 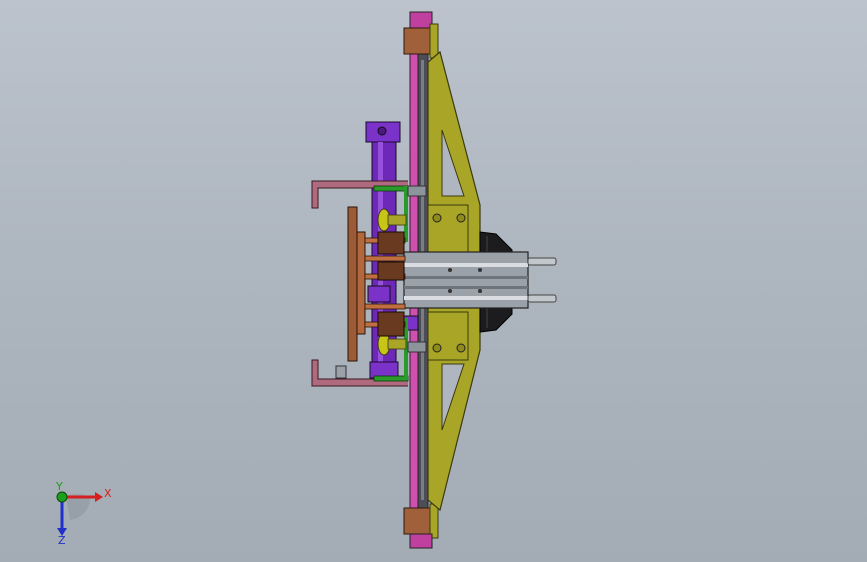 I want to click on axis-triad: X Y Z, so click(x=83, y=513).